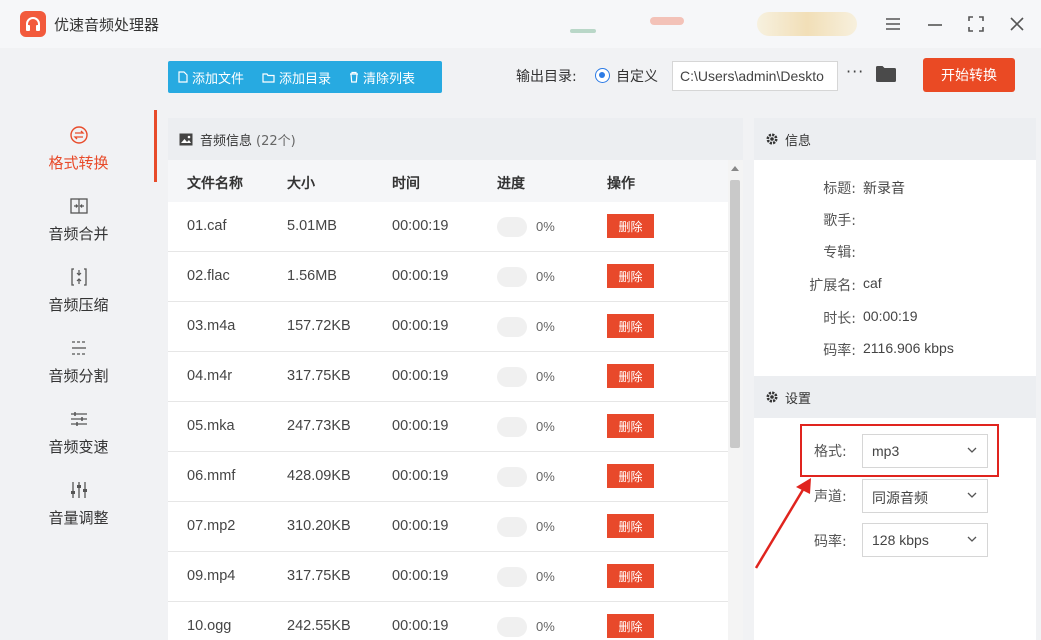 Image resolution: width=1041 pixels, height=640 pixels. What do you see at coordinates (602, 75) in the screenshot?
I see `custom-output-radio` at bounding box center [602, 75].